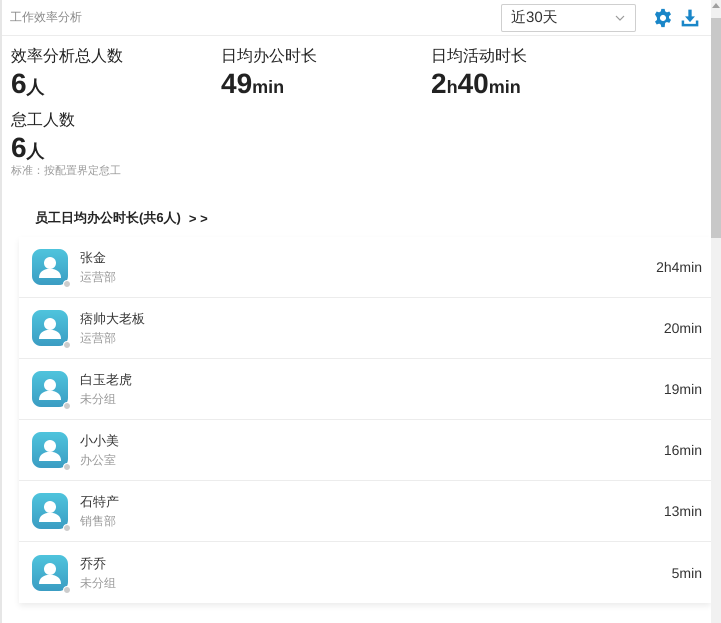 The image size is (721, 623). I want to click on section-title: 员工日均办公时长(共6人), so click(108, 218).